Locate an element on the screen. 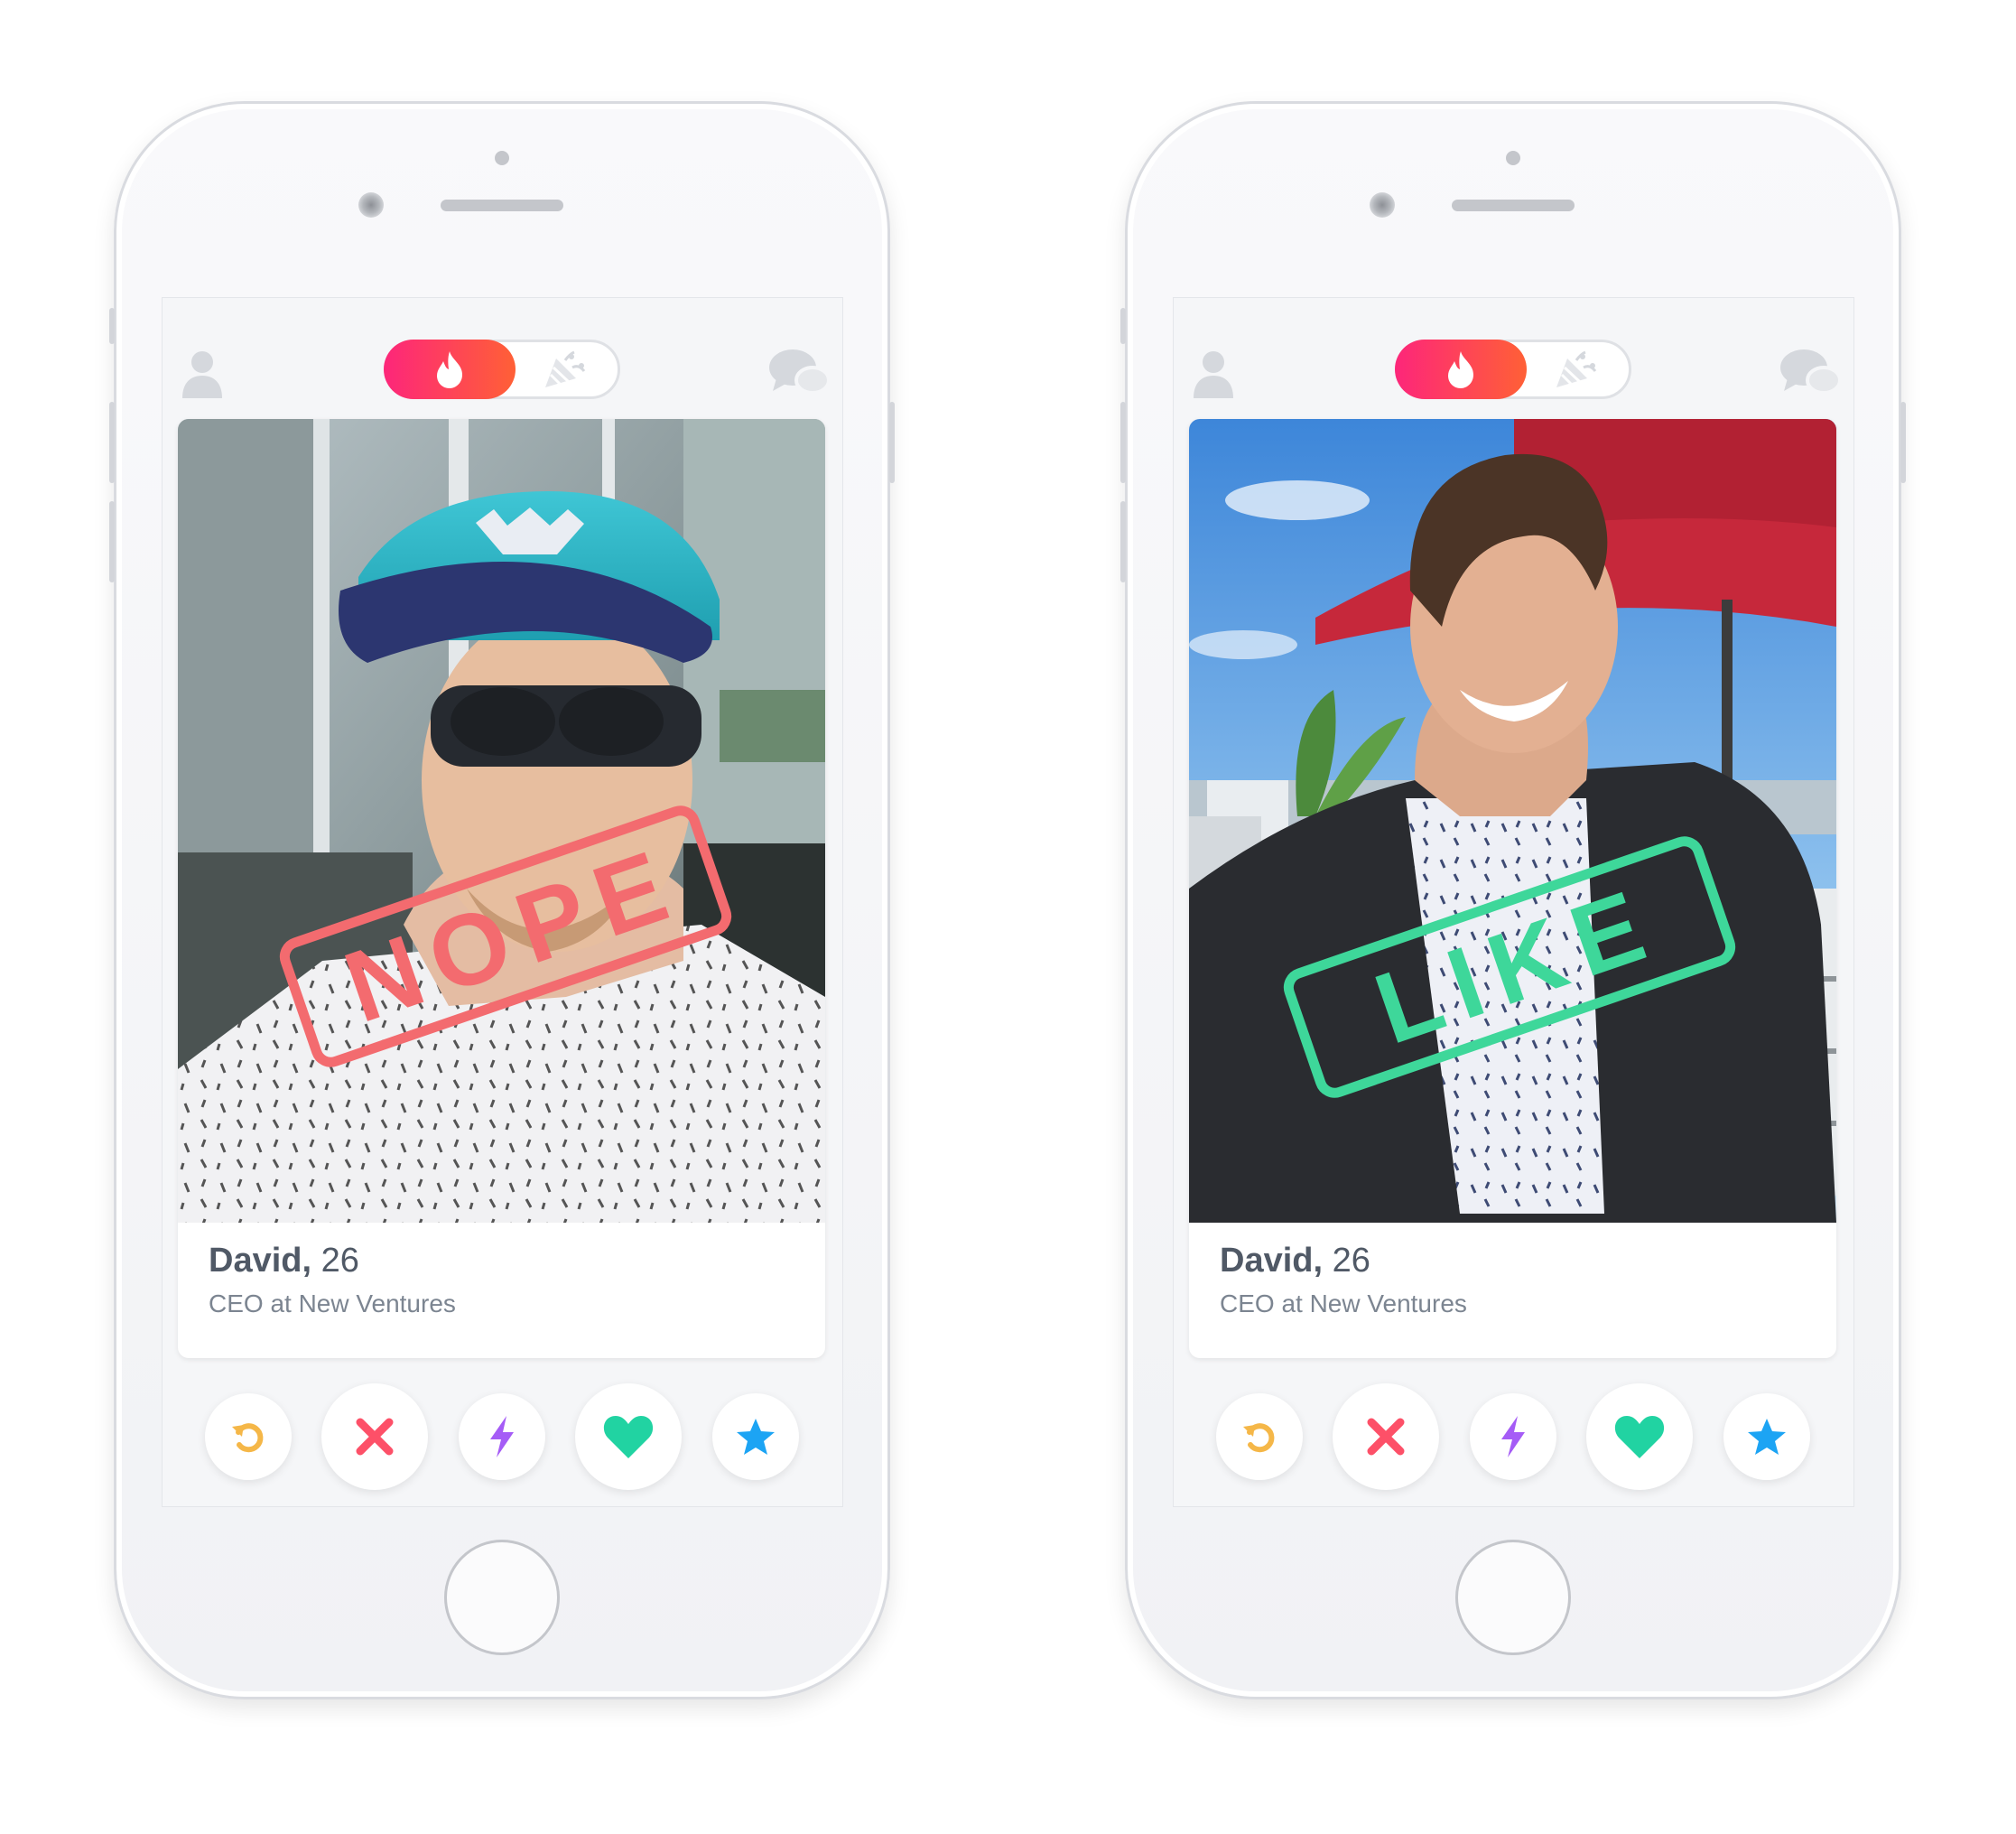 The image size is (2016, 1834). profile-photo: LIKE is located at coordinates (1512, 821).